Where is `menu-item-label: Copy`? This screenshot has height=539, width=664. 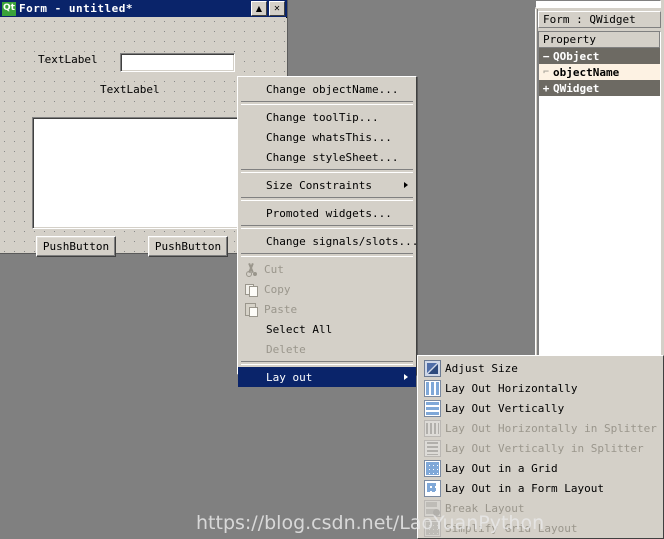
menu-item-label: Copy is located at coordinates (277, 289).